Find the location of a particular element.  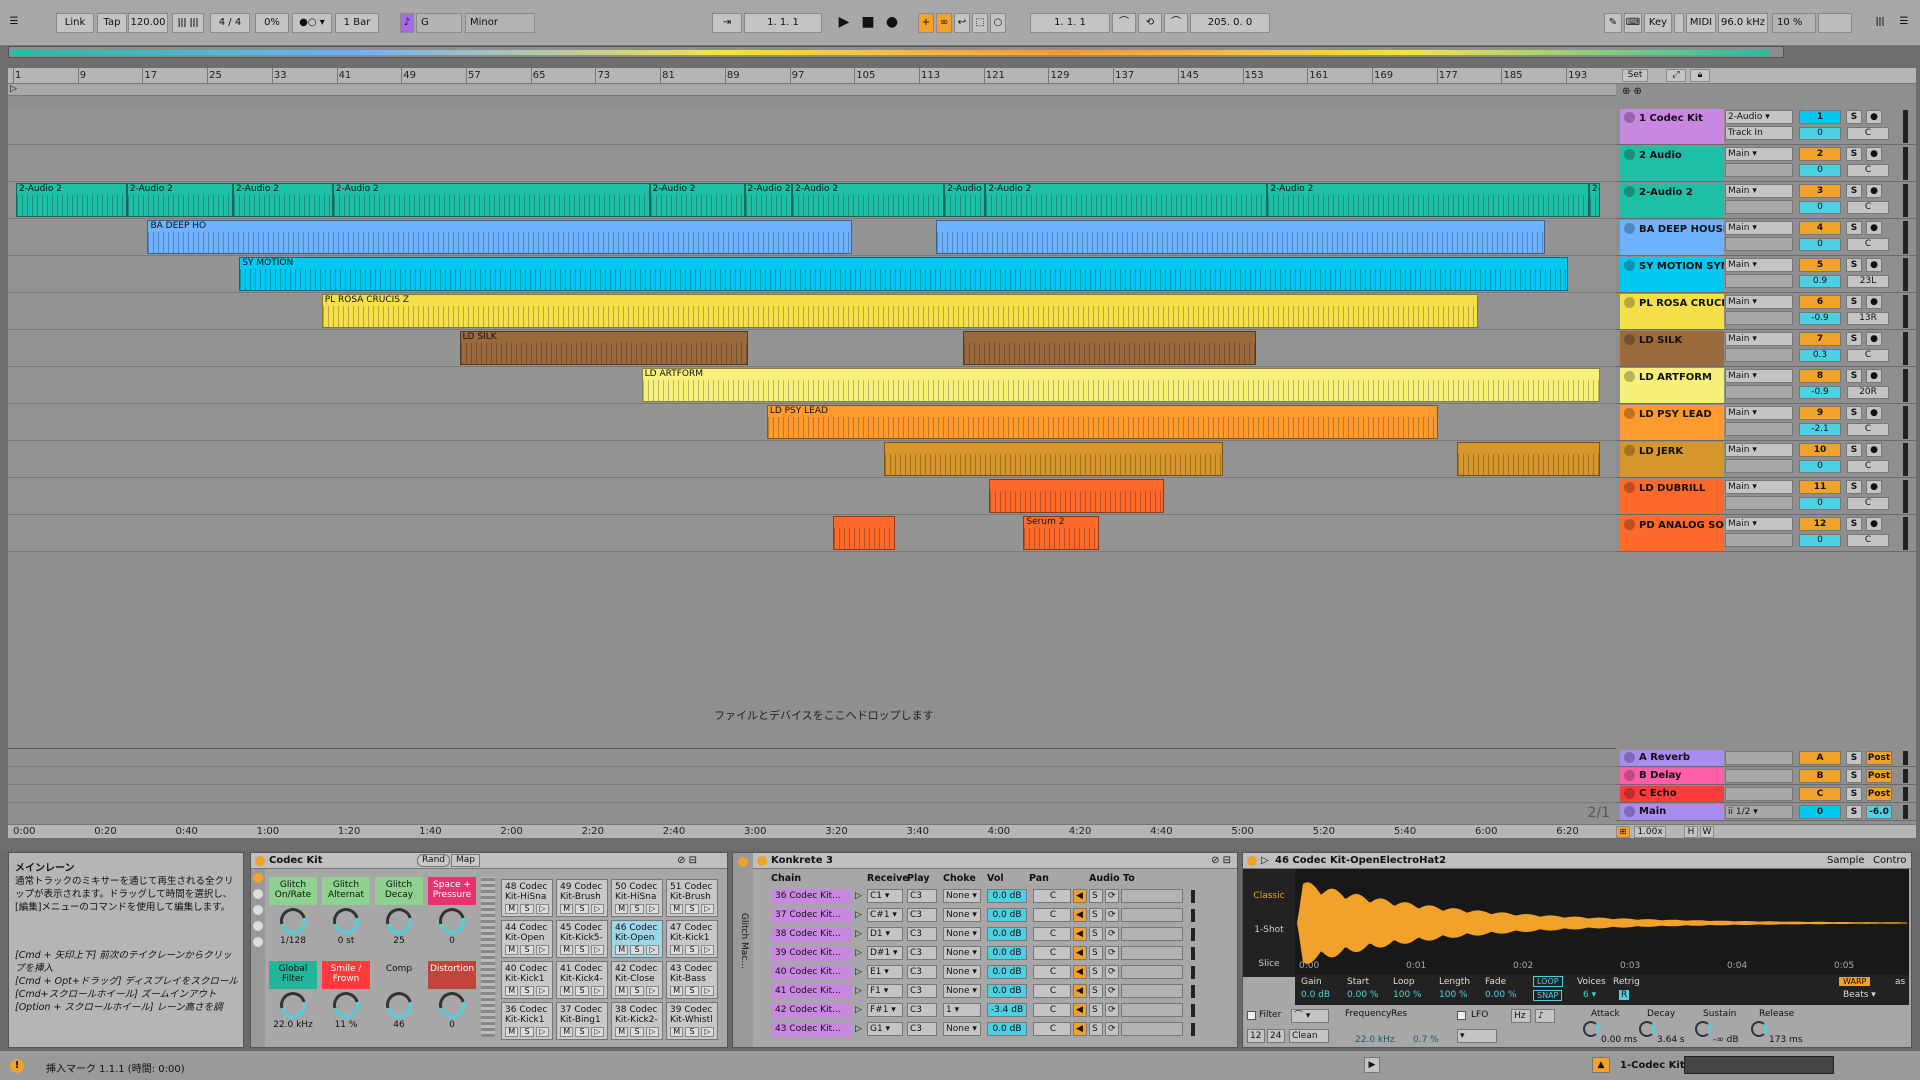

clip: LD PSY LEAD is located at coordinates (1102, 422).